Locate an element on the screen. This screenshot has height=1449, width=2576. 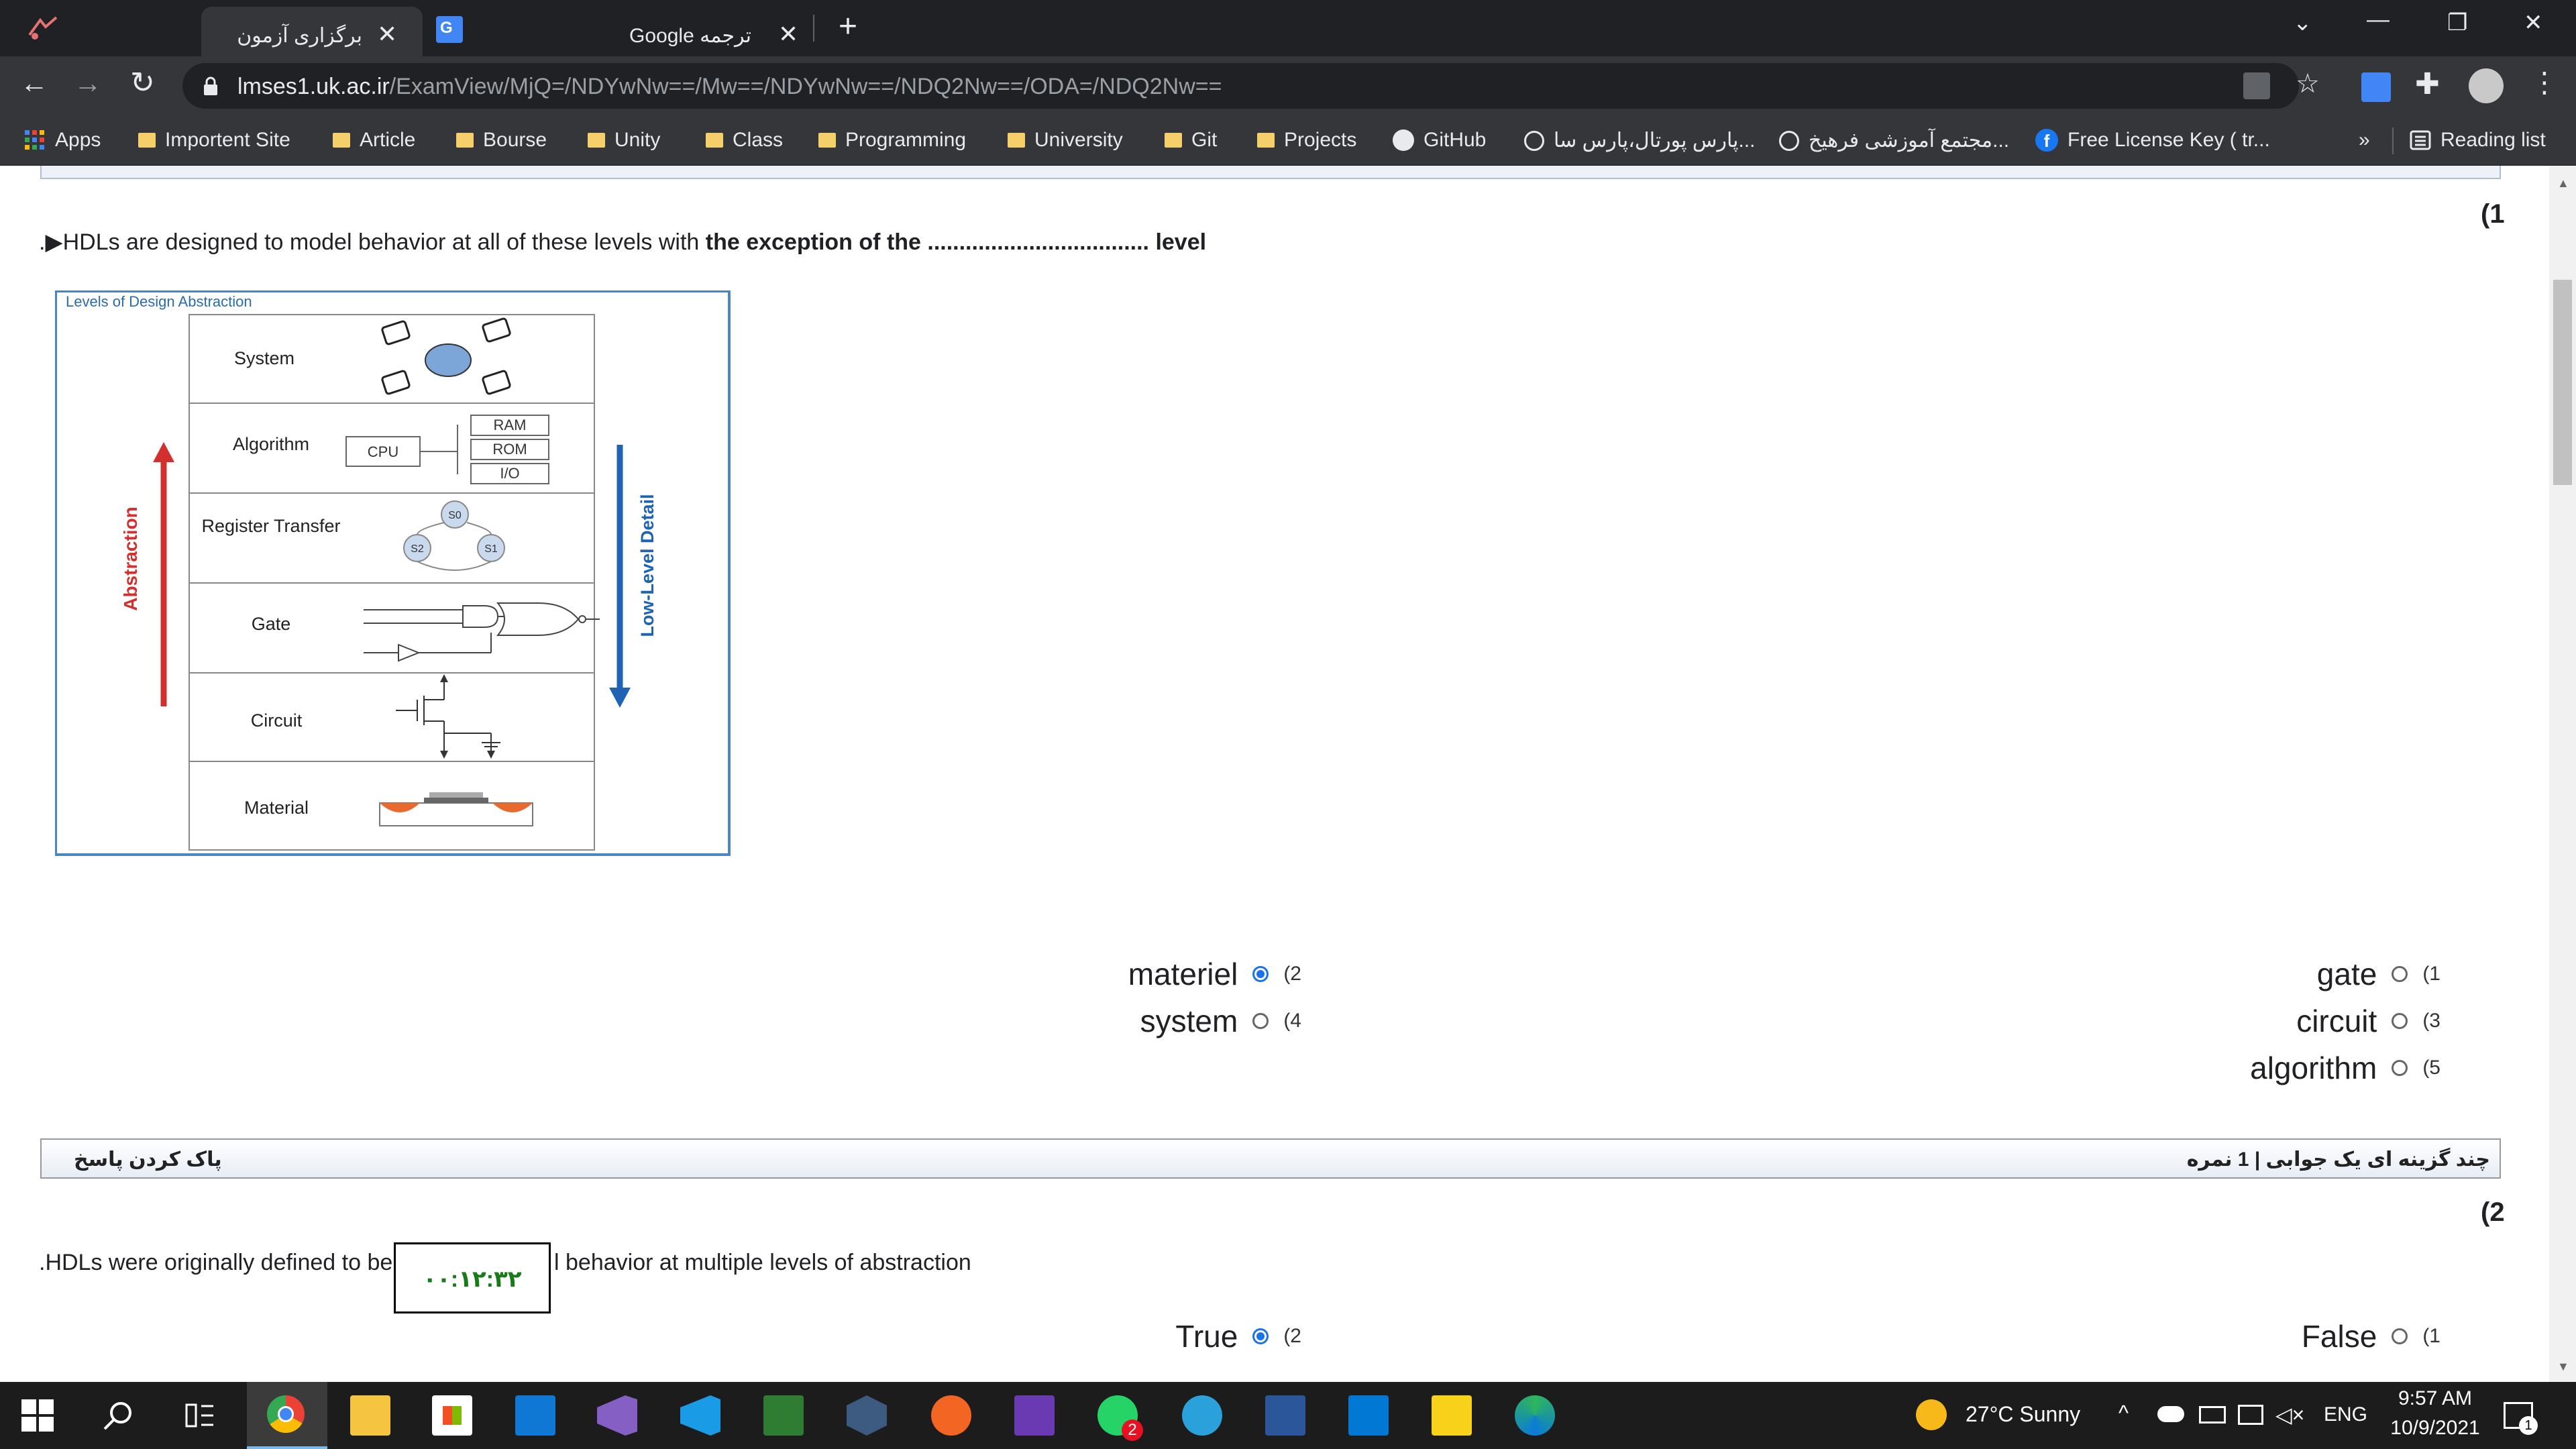
input-language: ENG is located at coordinates (2345, 1414).